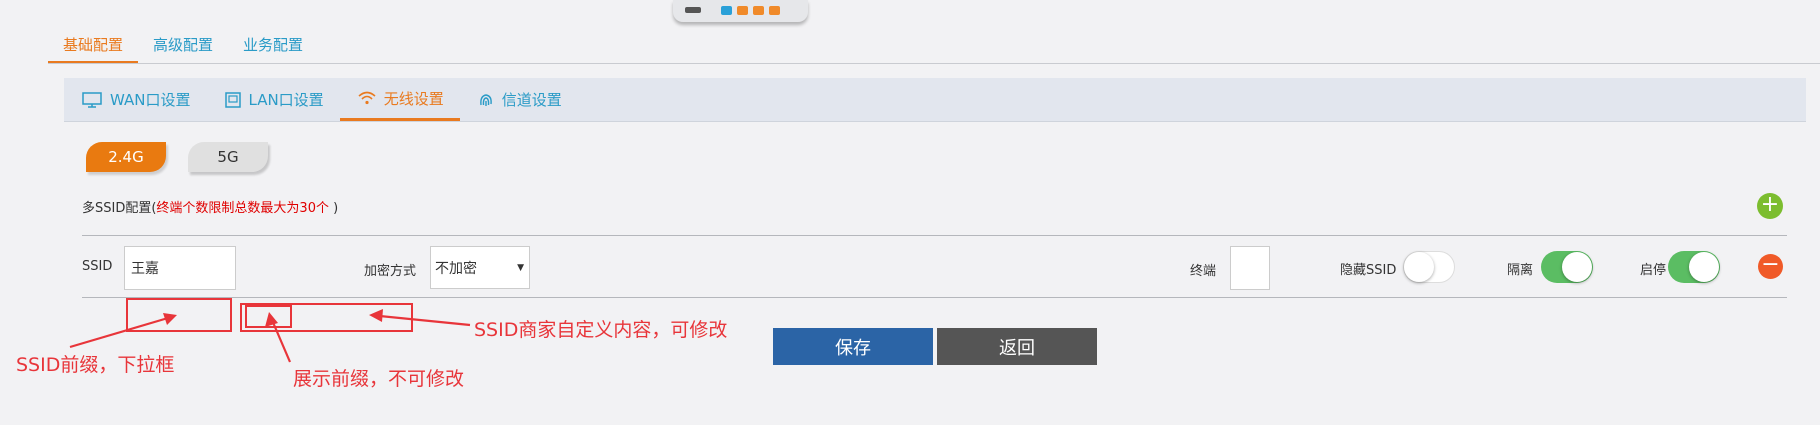 The height and width of the screenshot is (425, 1820). What do you see at coordinates (601, 330) in the screenshot?
I see `custom-content-note: SSID商家自定义内容，可修改` at bounding box center [601, 330].